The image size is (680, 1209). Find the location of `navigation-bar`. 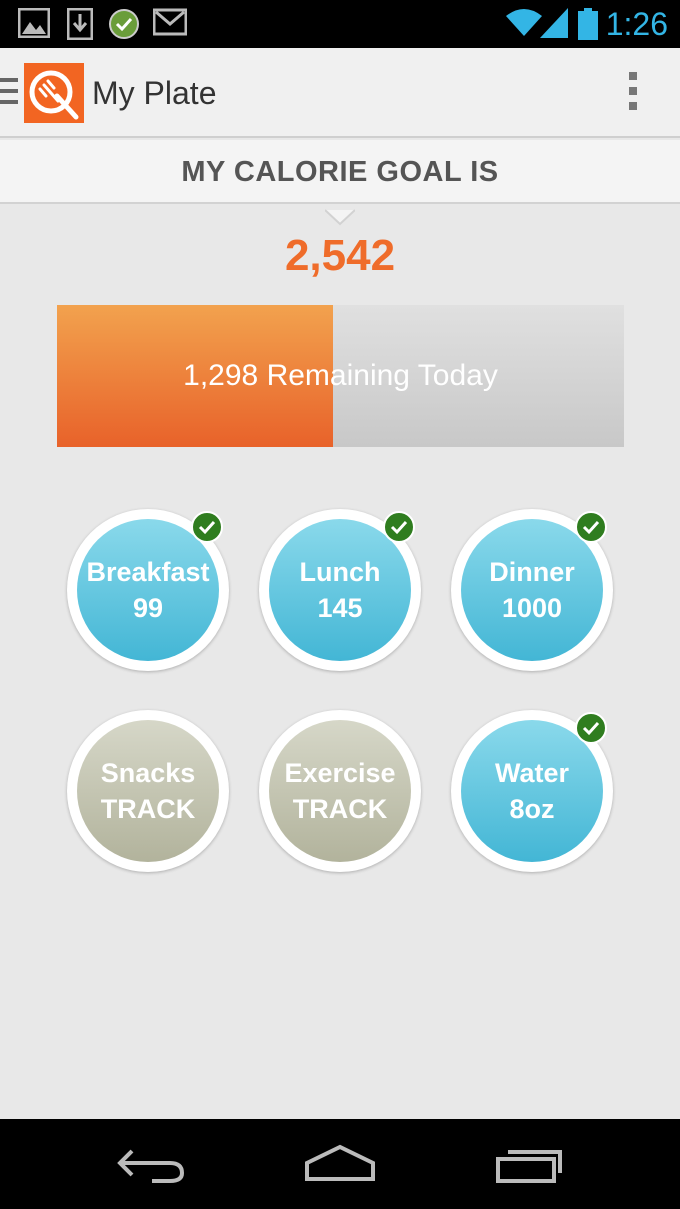

navigation-bar is located at coordinates (340, 1164).